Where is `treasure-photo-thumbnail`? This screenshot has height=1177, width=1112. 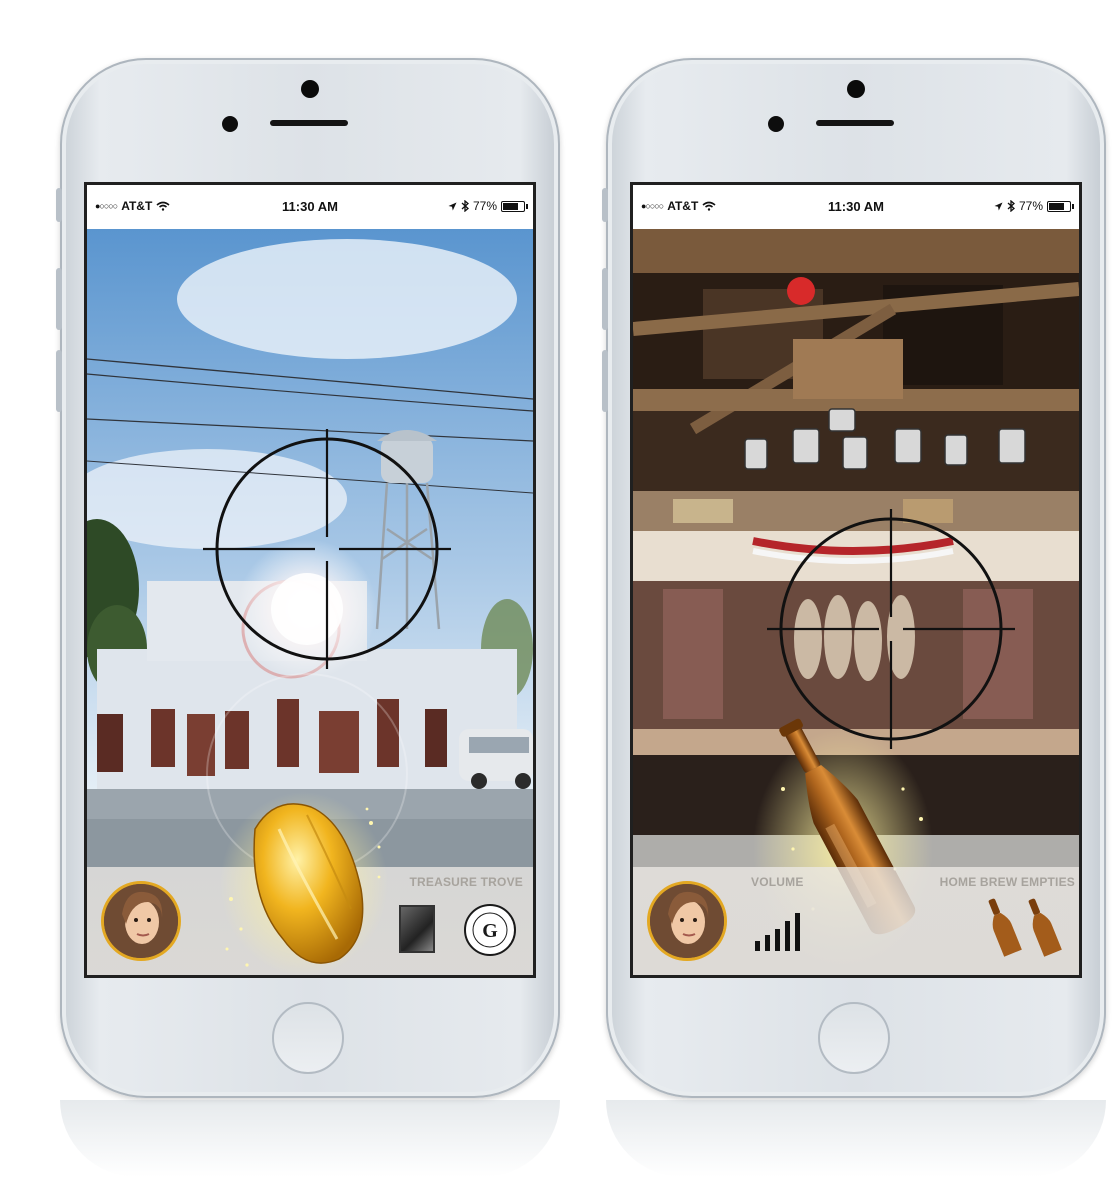 treasure-photo-thumbnail is located at coordinates (417, 929).